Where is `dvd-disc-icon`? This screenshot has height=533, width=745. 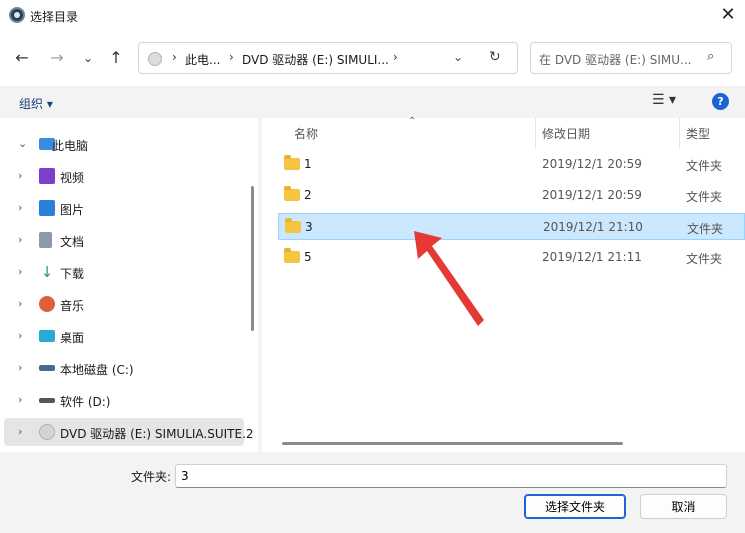 dvd-disc-icon is located at coordinates (155, 59).